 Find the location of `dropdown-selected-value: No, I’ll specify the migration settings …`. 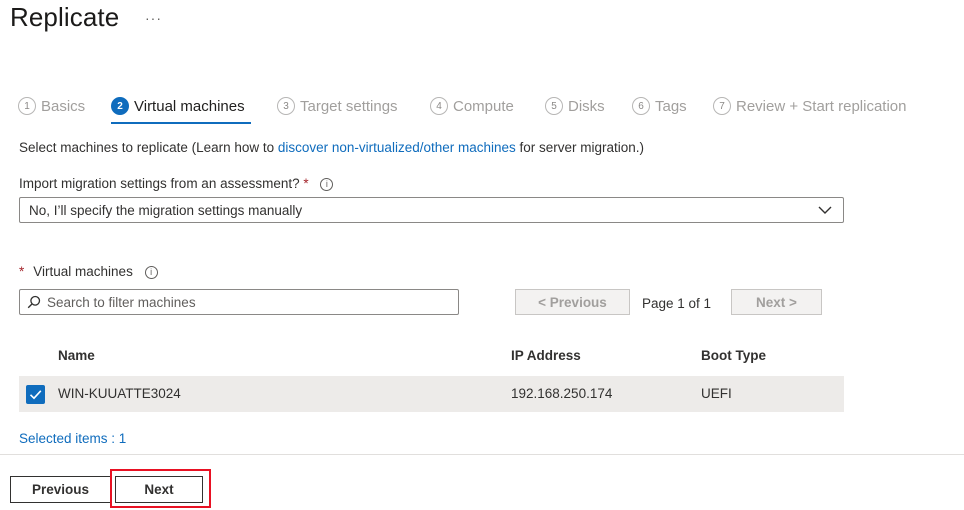

dropdown-selected-value: No, I’ll specify the migration settings … is located at coordinates (166, 210).